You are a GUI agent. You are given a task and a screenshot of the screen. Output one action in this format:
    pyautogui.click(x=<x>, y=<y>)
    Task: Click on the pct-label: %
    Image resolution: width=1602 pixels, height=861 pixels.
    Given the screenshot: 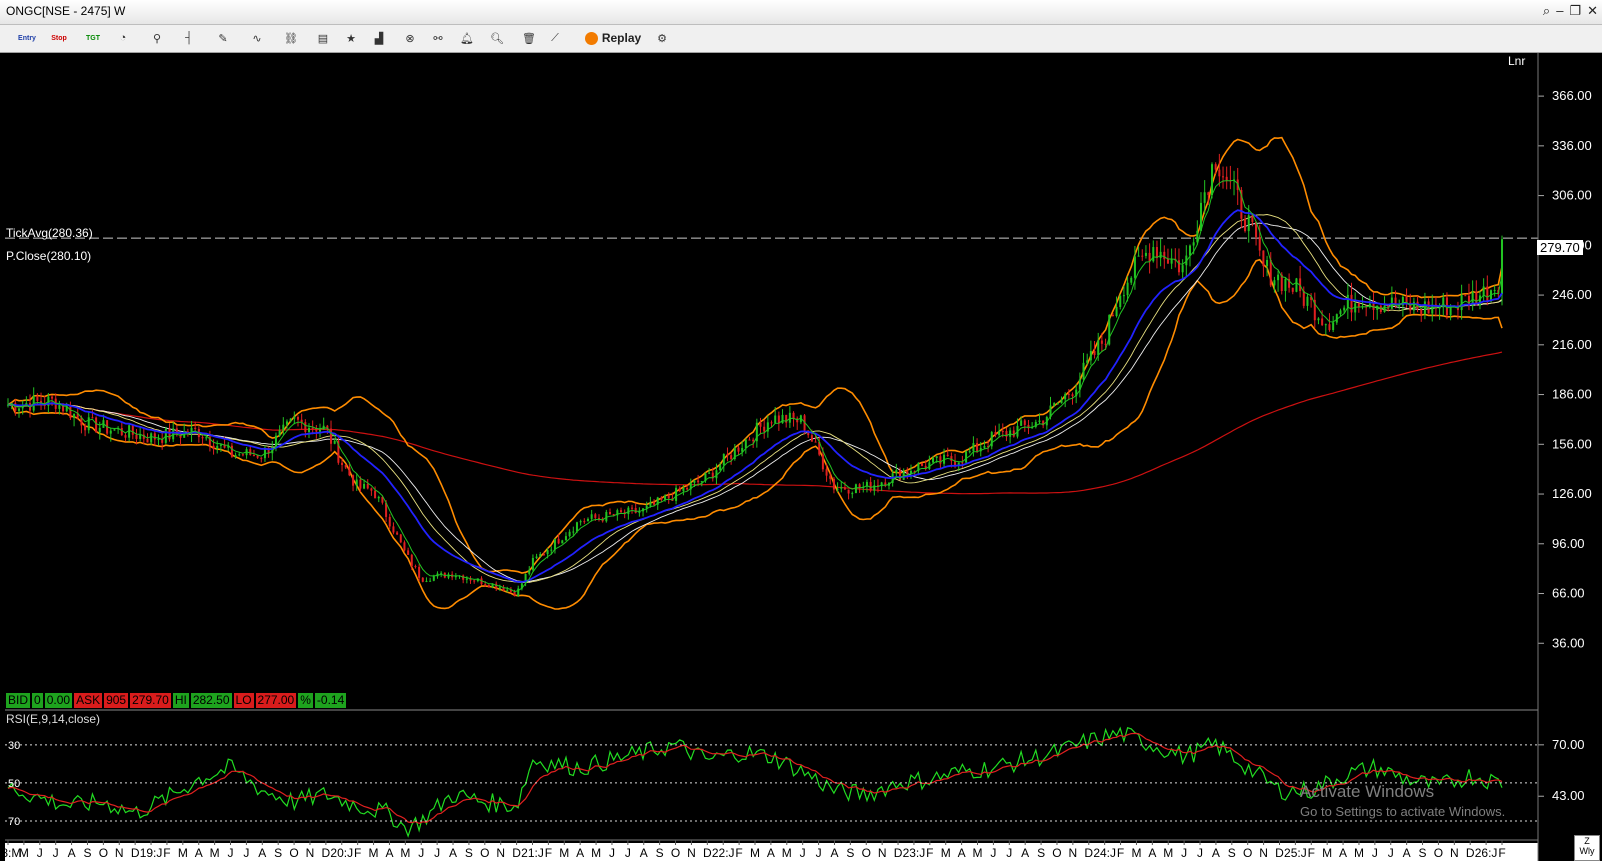 What is the action you would take?
    pyautogui.click(x=305, y=700)
    